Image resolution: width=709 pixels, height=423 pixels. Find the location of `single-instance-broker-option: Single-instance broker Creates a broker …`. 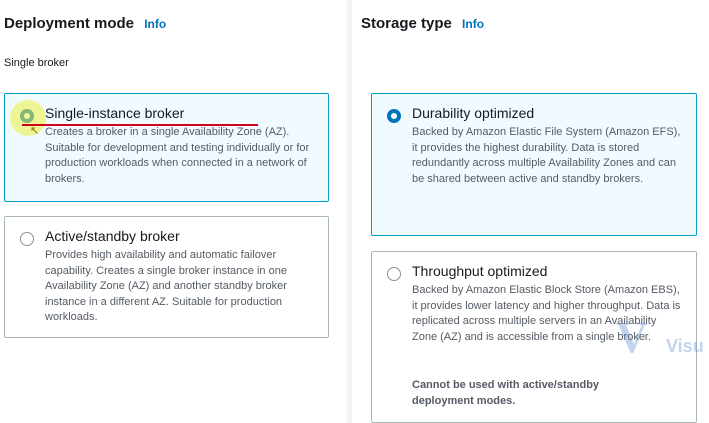

single-instance-broker-option: Single-instance broker Creates a broker … is located at coordinates (166, 147).